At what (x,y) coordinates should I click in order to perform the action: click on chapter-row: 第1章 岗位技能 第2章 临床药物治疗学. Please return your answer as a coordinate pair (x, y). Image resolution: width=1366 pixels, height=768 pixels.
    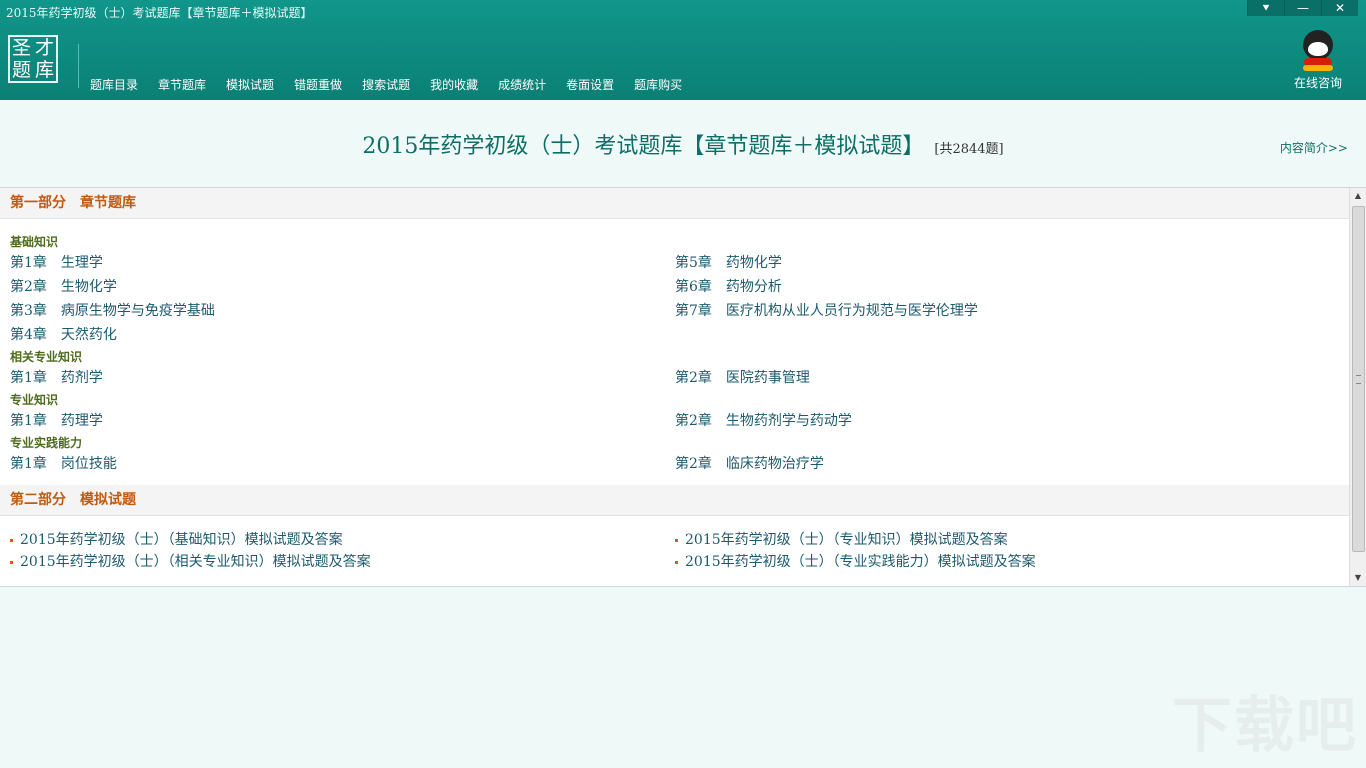
    Looking at the image, I should click on (683, 463).